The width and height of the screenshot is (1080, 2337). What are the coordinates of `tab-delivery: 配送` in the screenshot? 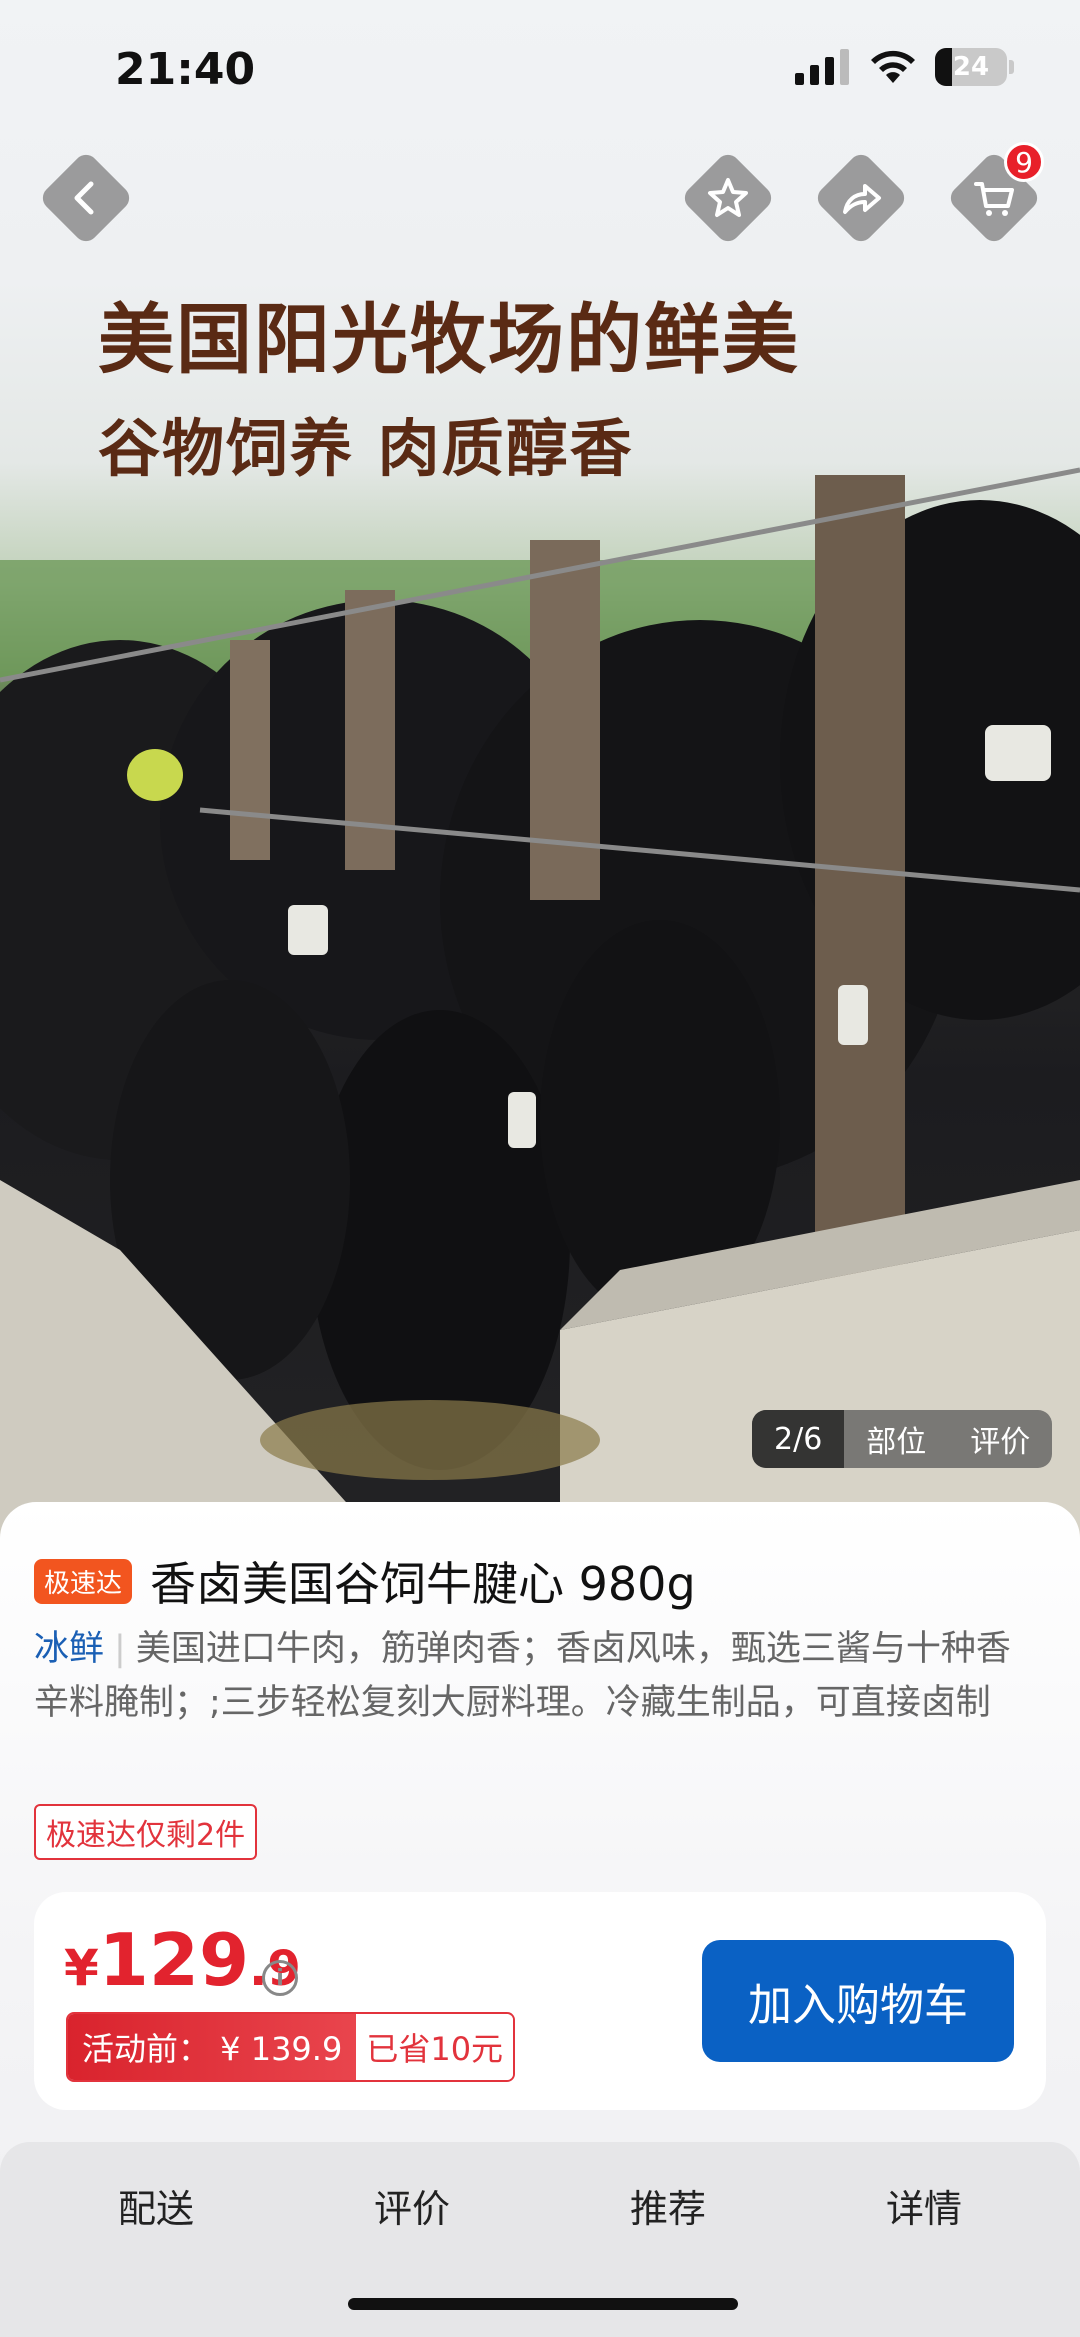 It's located at (156, 2205).